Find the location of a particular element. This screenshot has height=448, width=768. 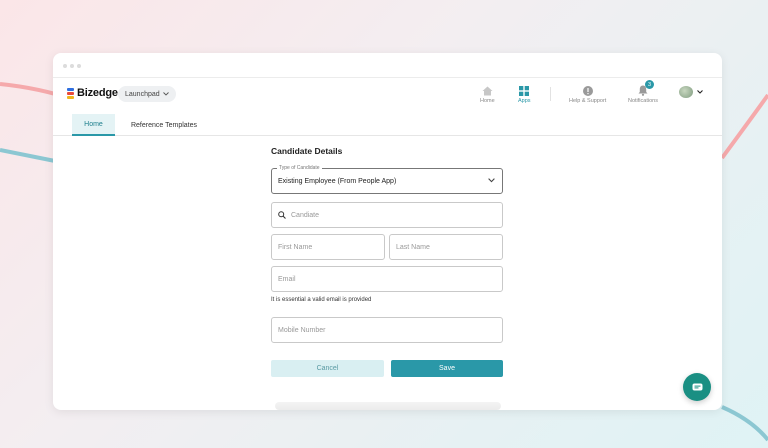

cancel-button: Cancel is located at coordinates (327, 368).